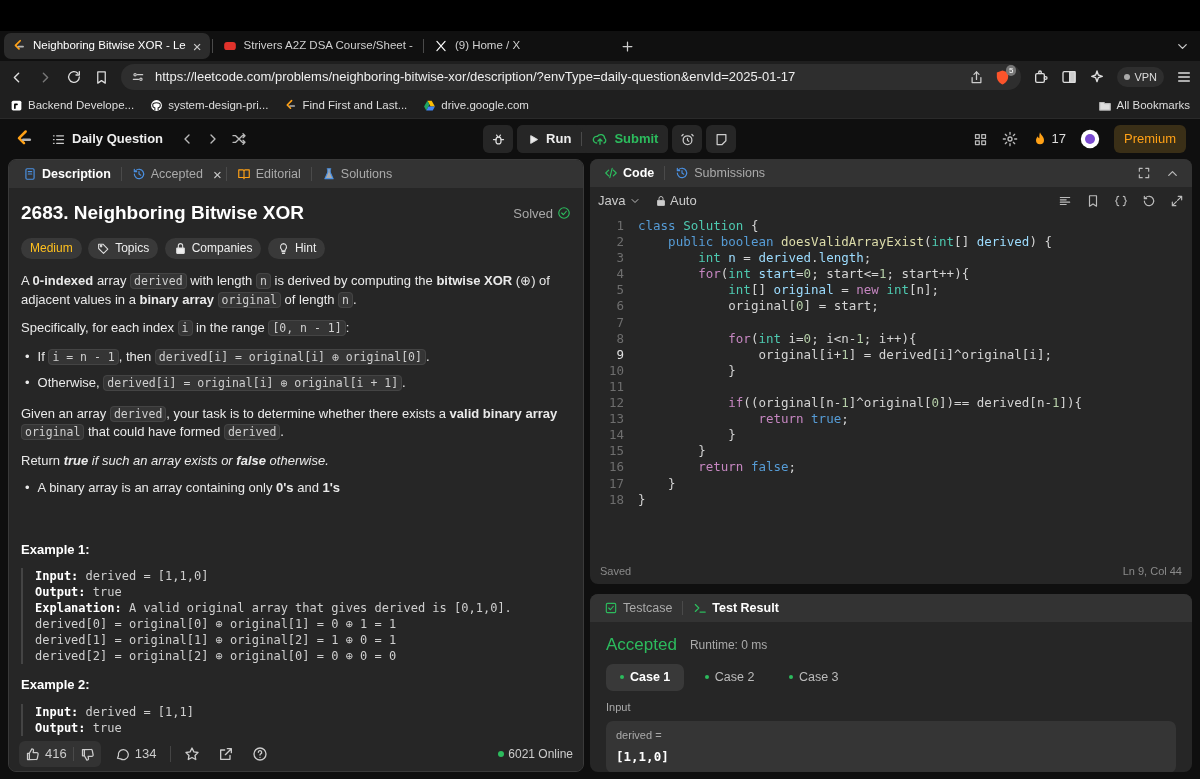  I want to click on code-line: original[0] = start;, so click(803, 306).